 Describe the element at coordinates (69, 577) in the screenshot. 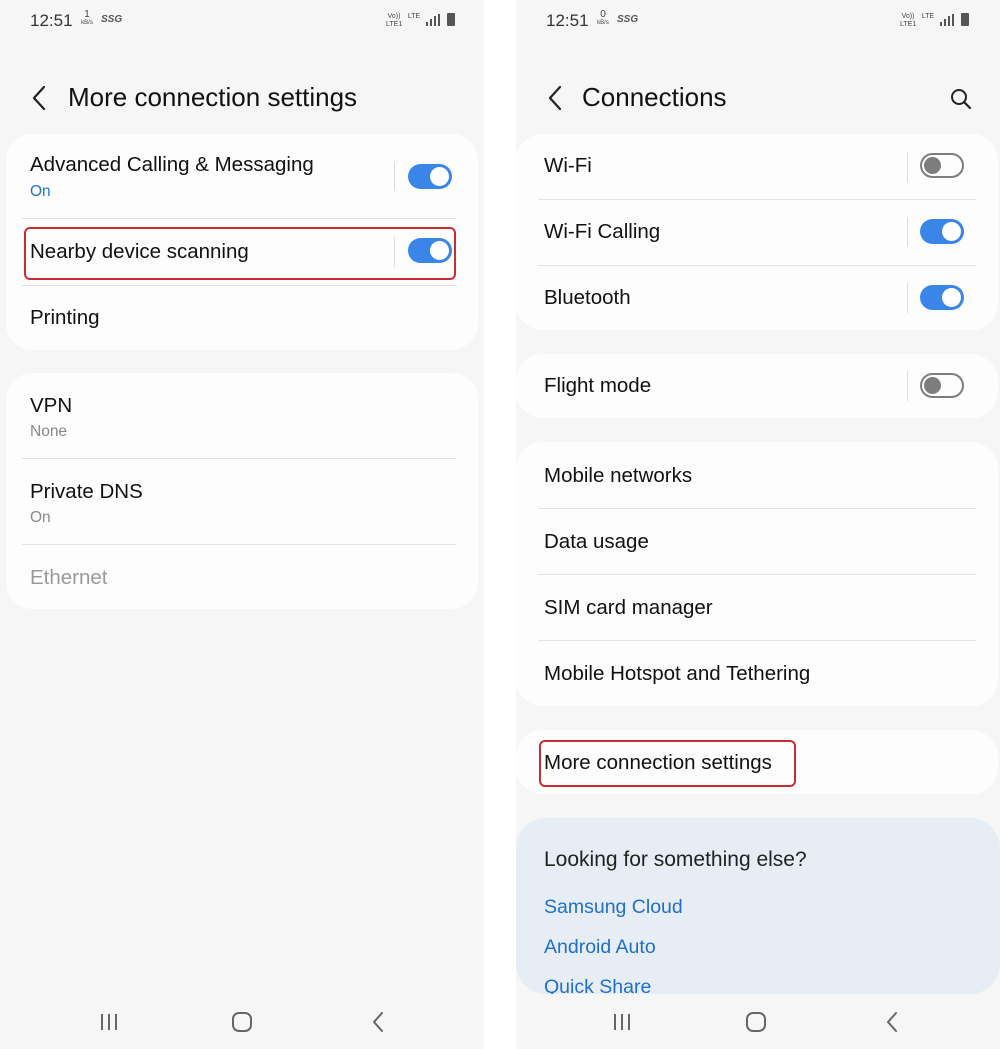

I see `ethernet-title: Ethernet` at that location.